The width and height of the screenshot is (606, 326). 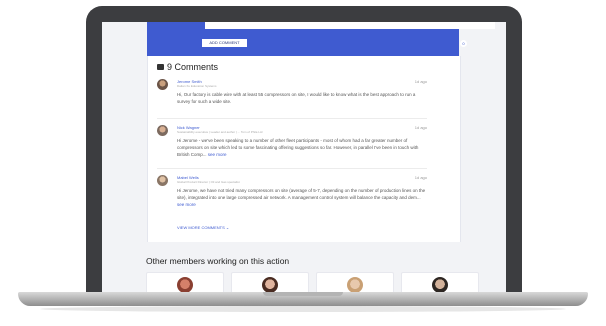 What do you see at coordinates (160, 67) in the screenshot?
I see `chat-bubble-icon` at bounding box center [160, 67].